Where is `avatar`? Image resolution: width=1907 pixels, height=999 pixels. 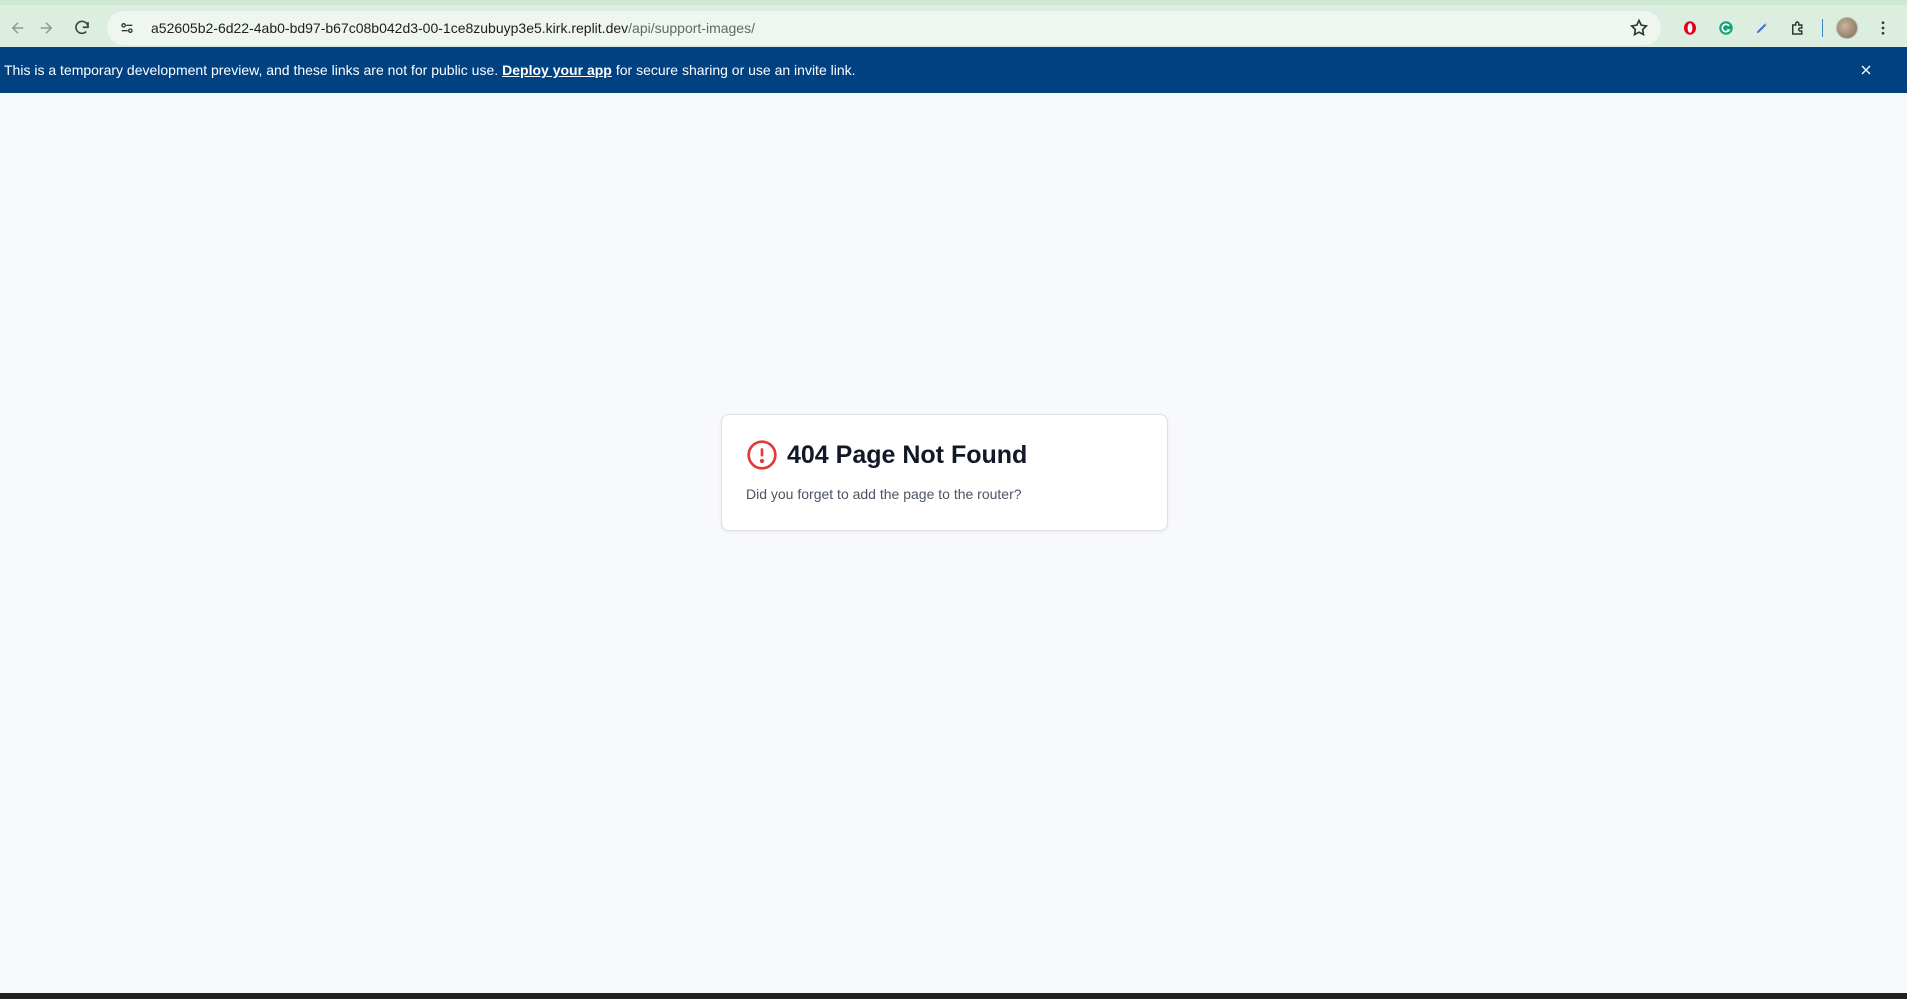 avatar is located at coordinates (1847, 28).